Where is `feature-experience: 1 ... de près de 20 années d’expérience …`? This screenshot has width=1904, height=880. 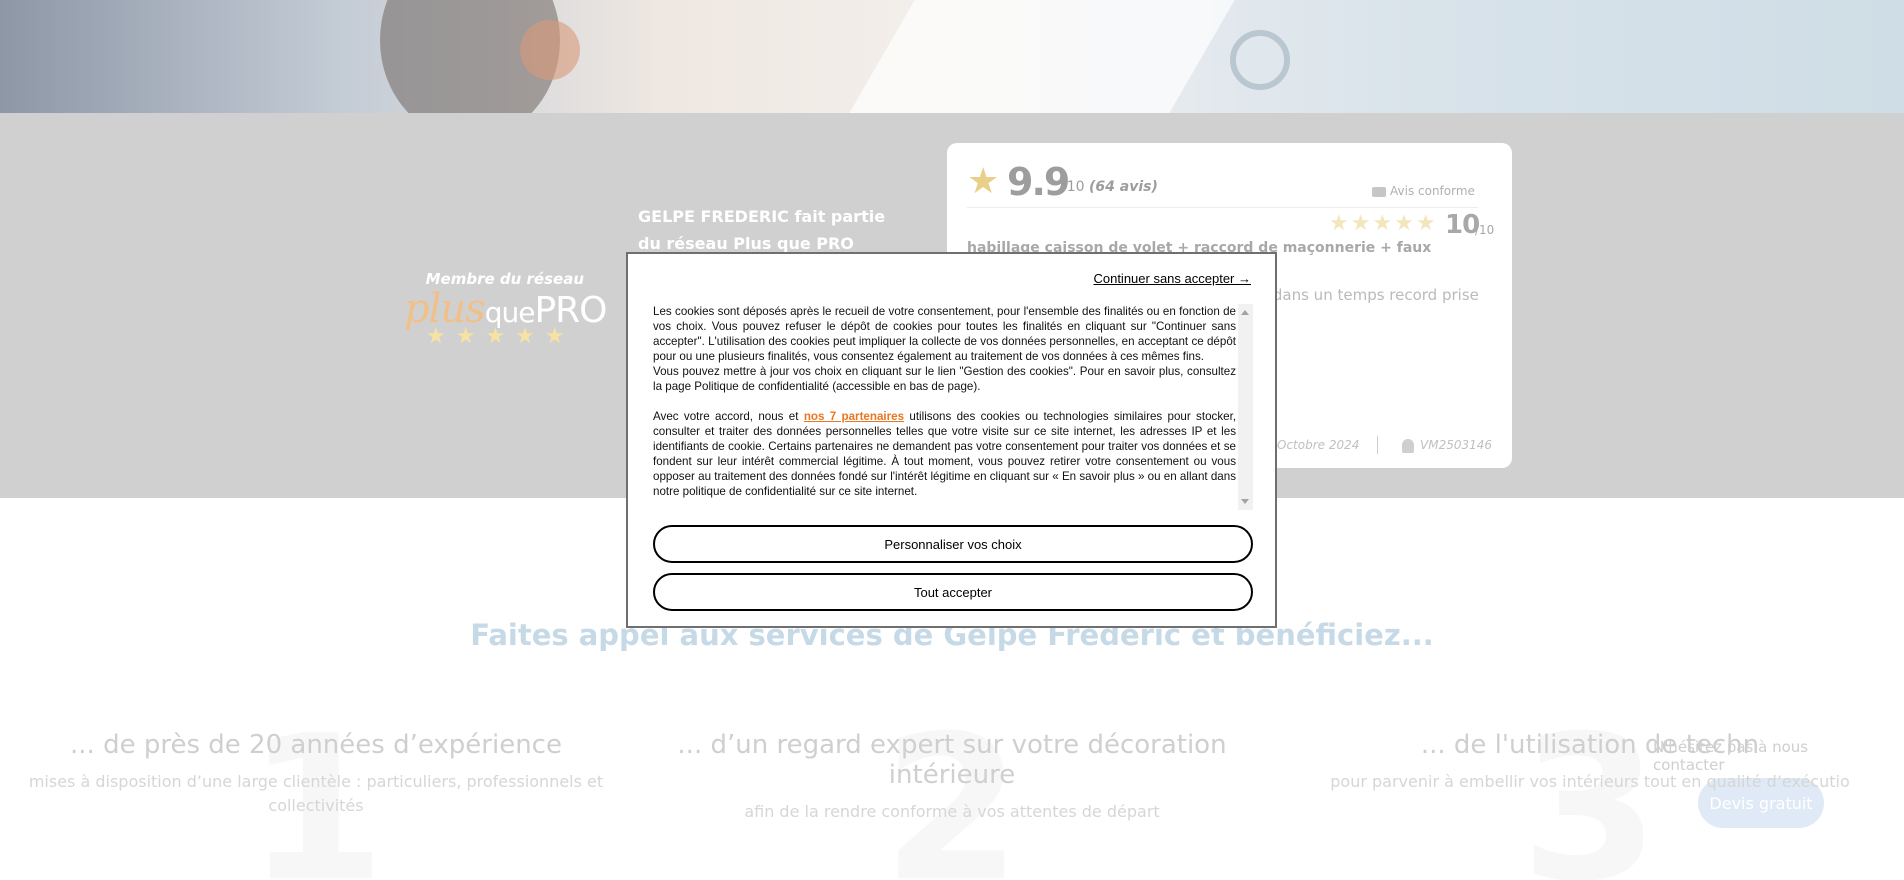
feature-experience: 1 ... de près de 20 années d’expérience … is located at coordinates (316, 795).